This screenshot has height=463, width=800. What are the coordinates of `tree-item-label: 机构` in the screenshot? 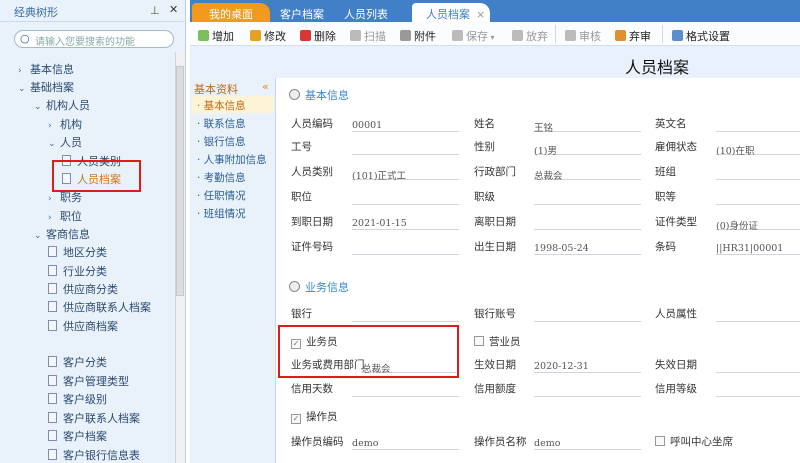 It's located at (71, 124).